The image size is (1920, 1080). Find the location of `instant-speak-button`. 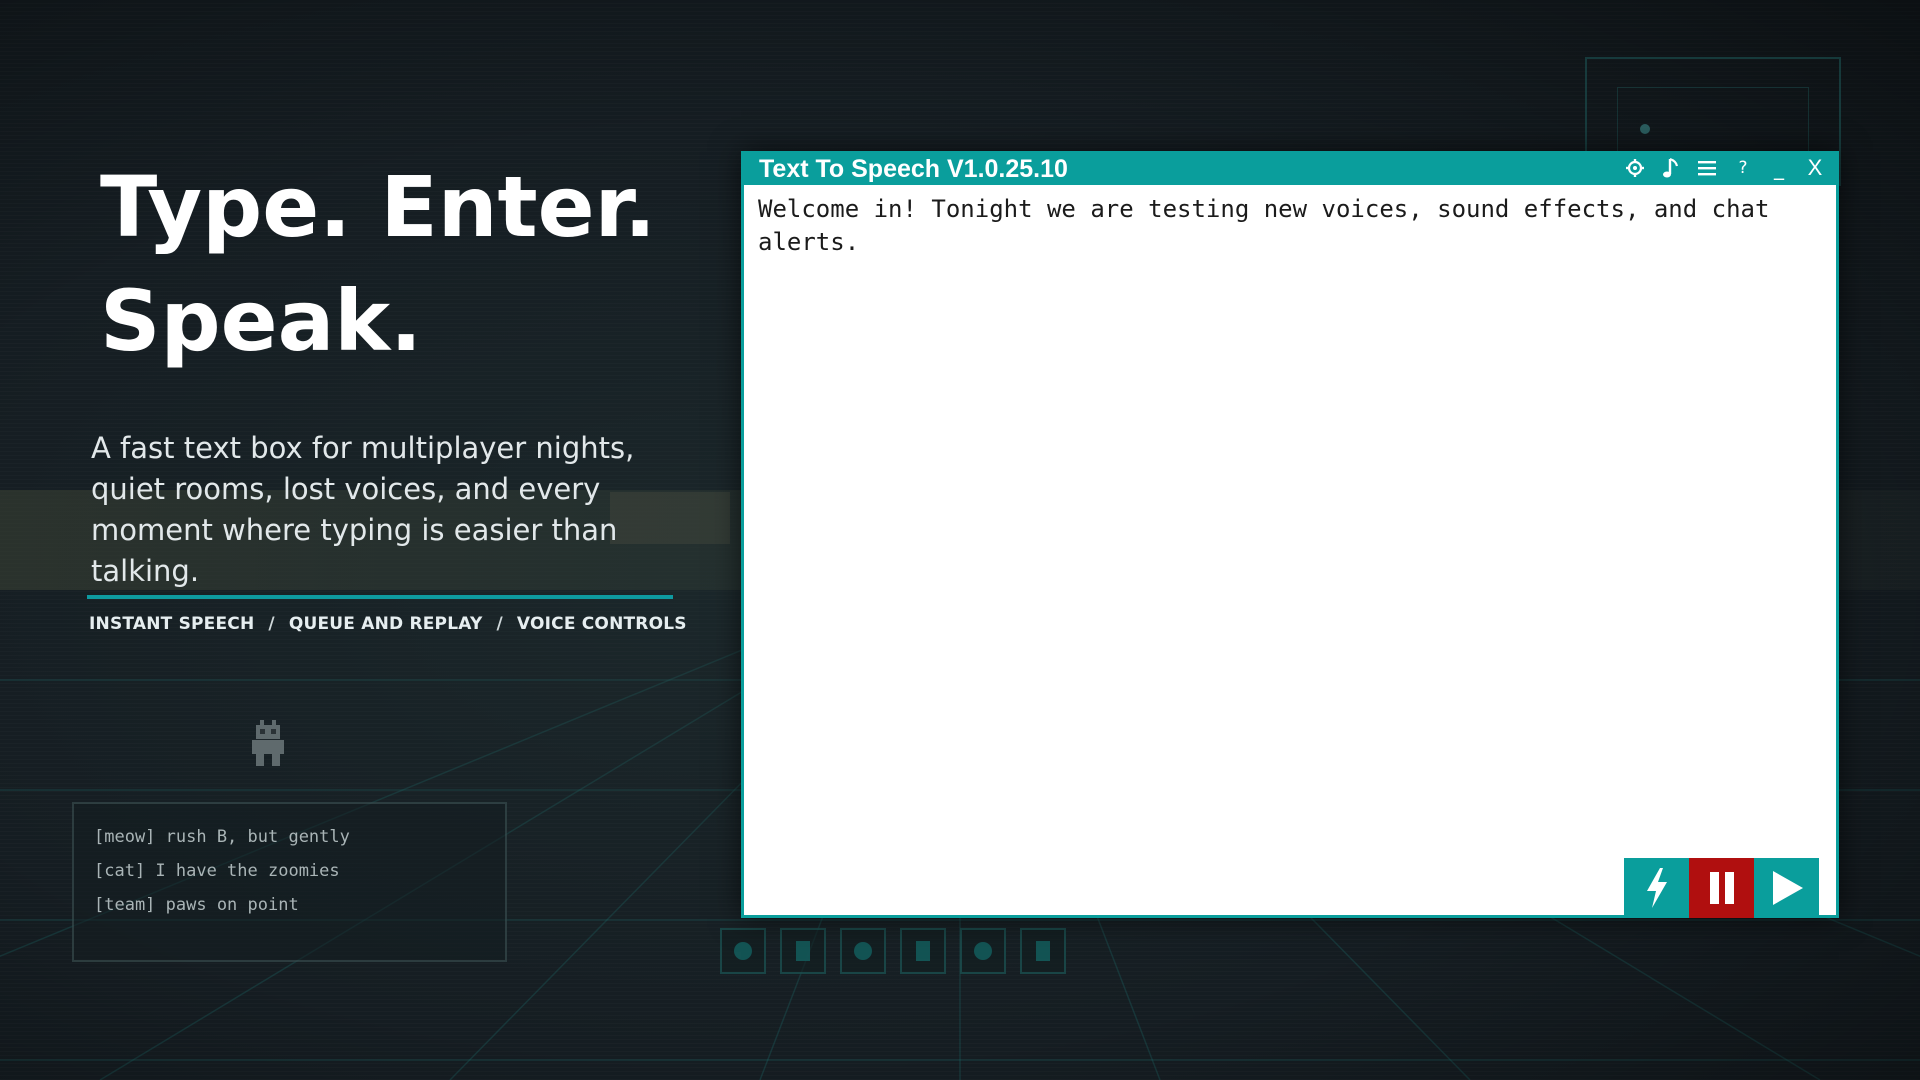

instant-speak-button is located at coordinates (1656, 888).